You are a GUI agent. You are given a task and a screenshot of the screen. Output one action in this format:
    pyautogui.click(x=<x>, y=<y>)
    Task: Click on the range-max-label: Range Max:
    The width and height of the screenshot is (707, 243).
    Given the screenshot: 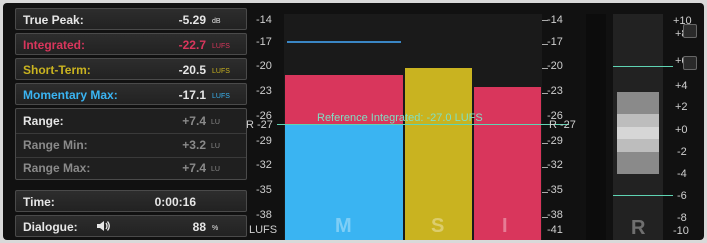 What is the action you would take?
    pyautogui.click(x=57, y=168)
    